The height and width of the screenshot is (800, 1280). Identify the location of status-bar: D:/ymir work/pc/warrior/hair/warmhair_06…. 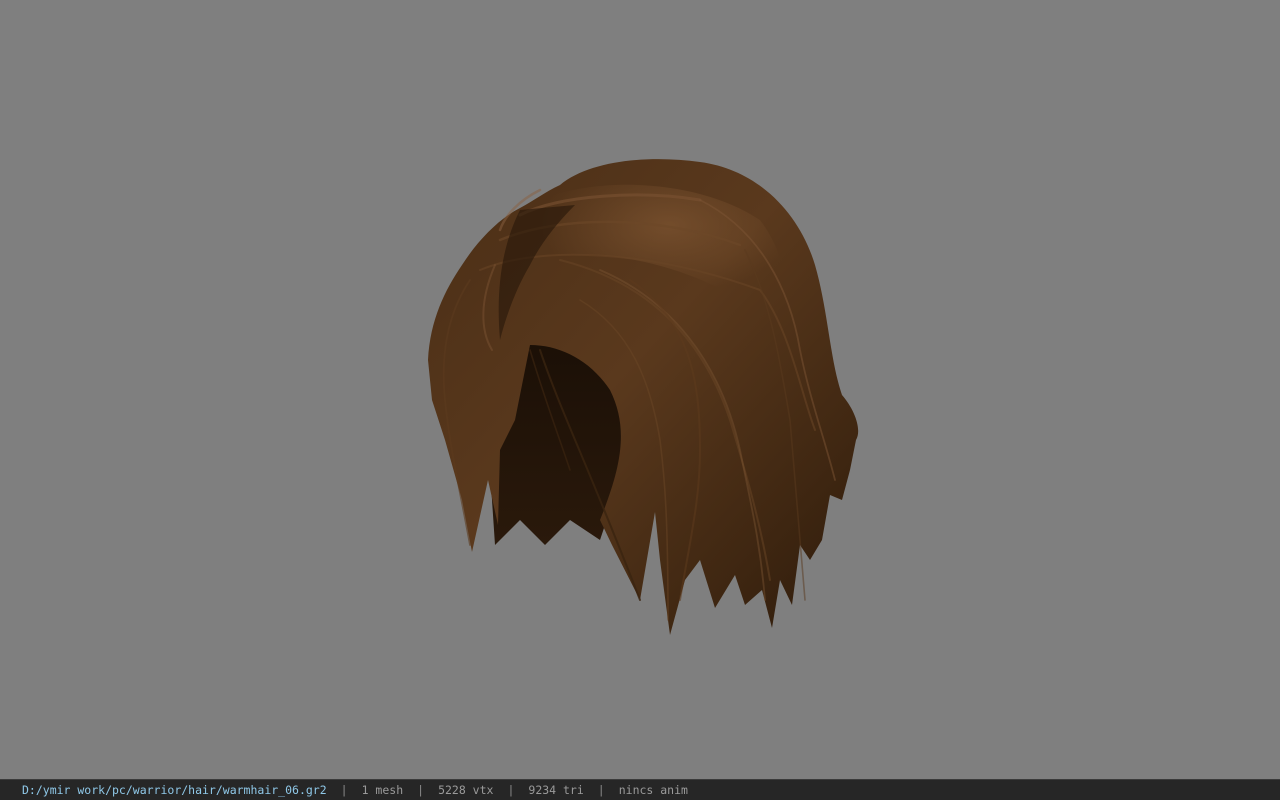
(640, 789).